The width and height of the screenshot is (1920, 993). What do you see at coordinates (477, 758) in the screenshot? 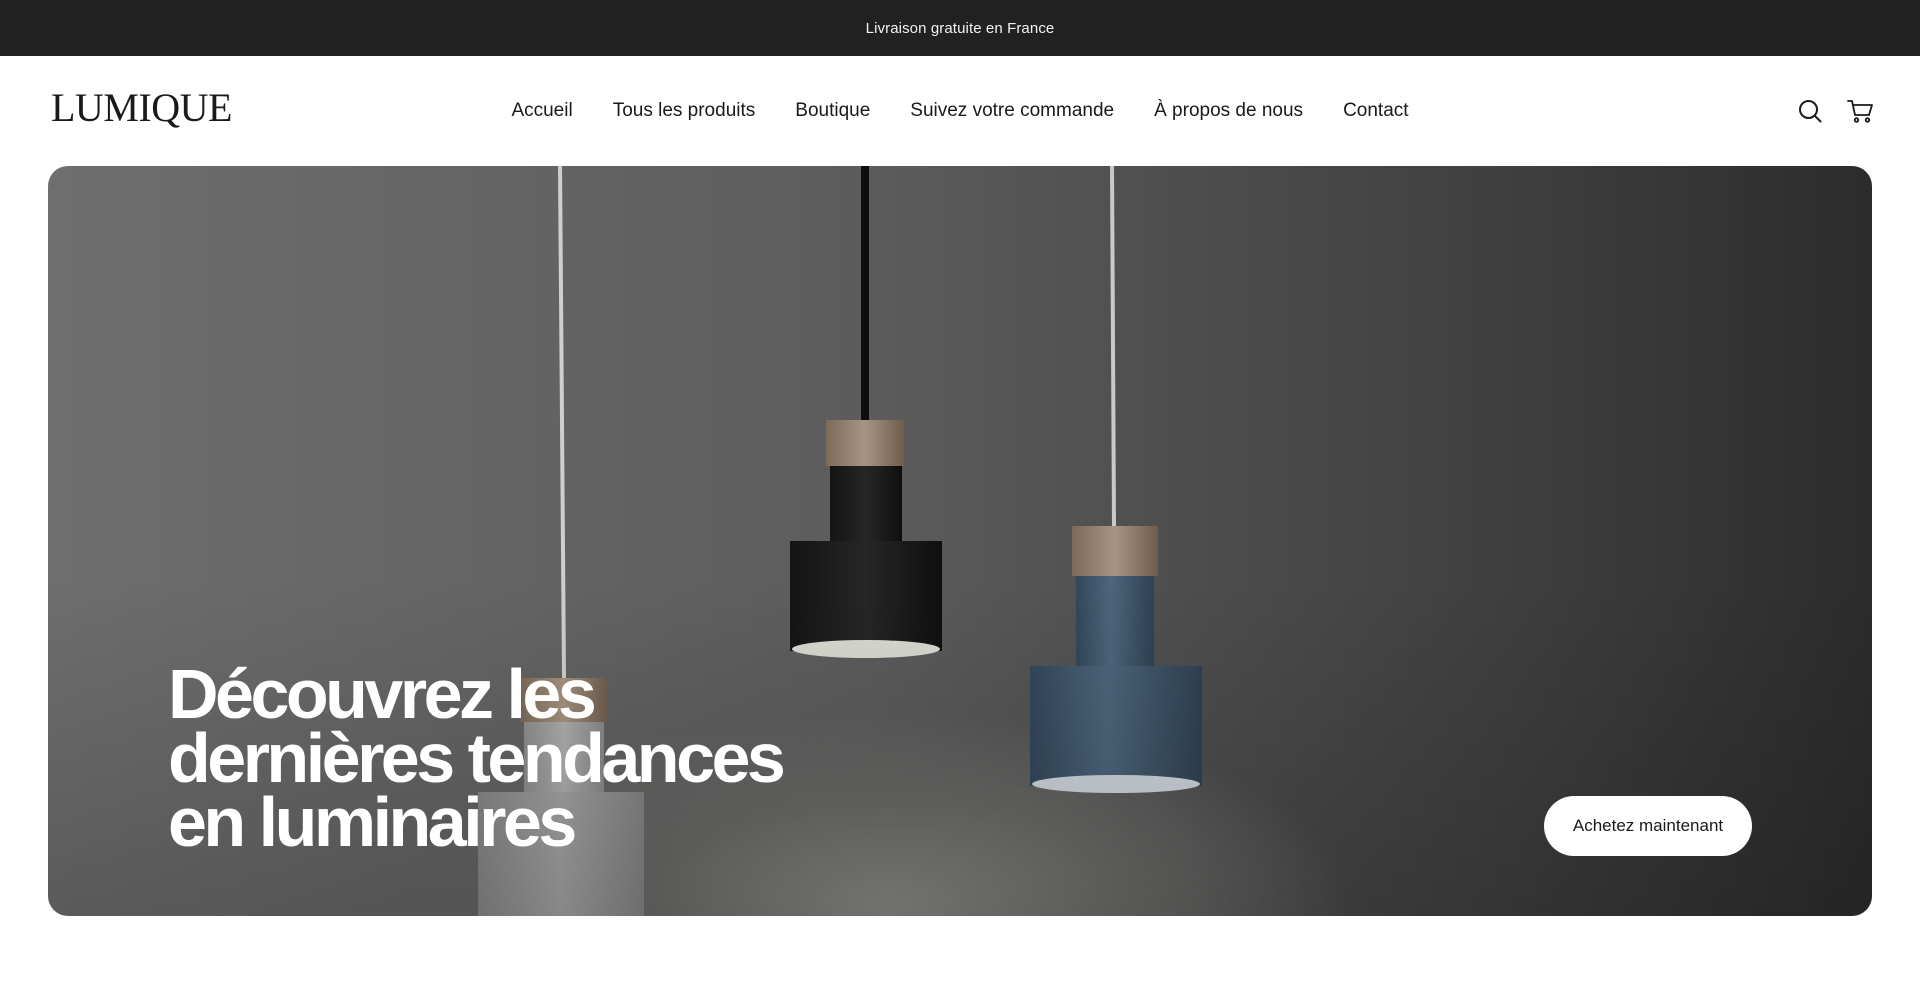
I see `hero-title-line-2: dernières tendances` at bounding box center [477, 758].